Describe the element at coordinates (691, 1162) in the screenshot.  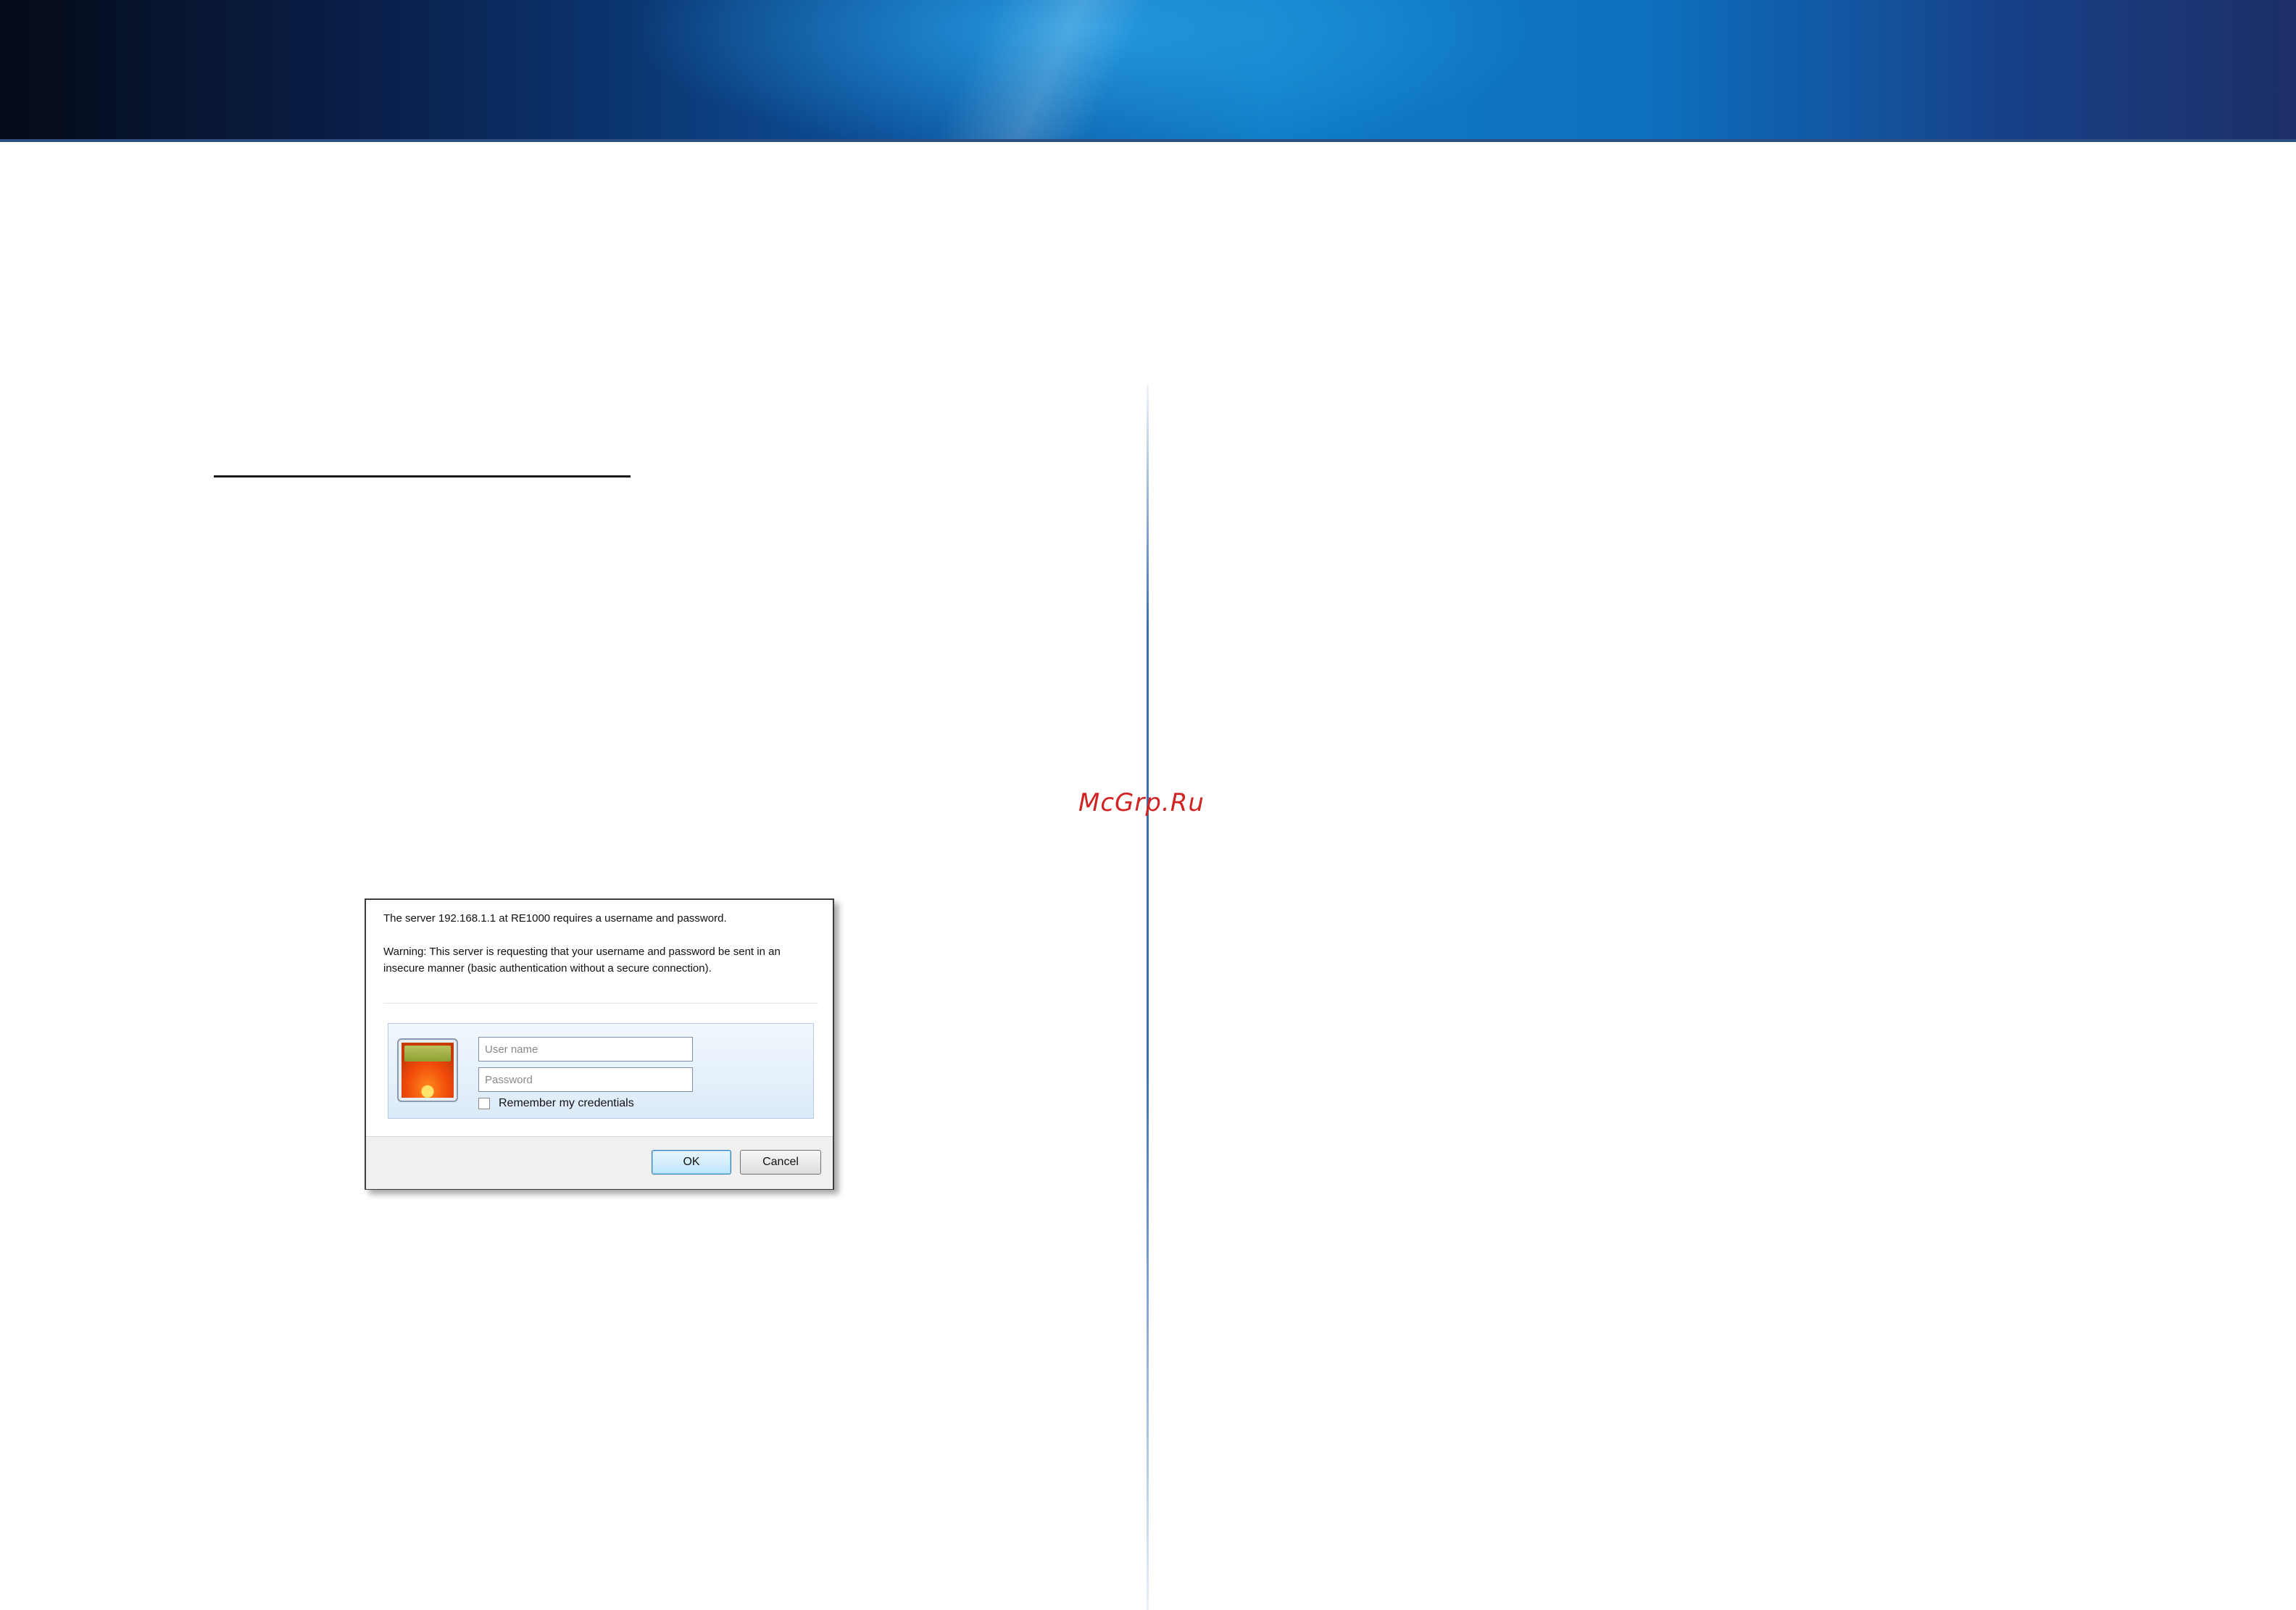
I see `ok-button: OK` at that location.